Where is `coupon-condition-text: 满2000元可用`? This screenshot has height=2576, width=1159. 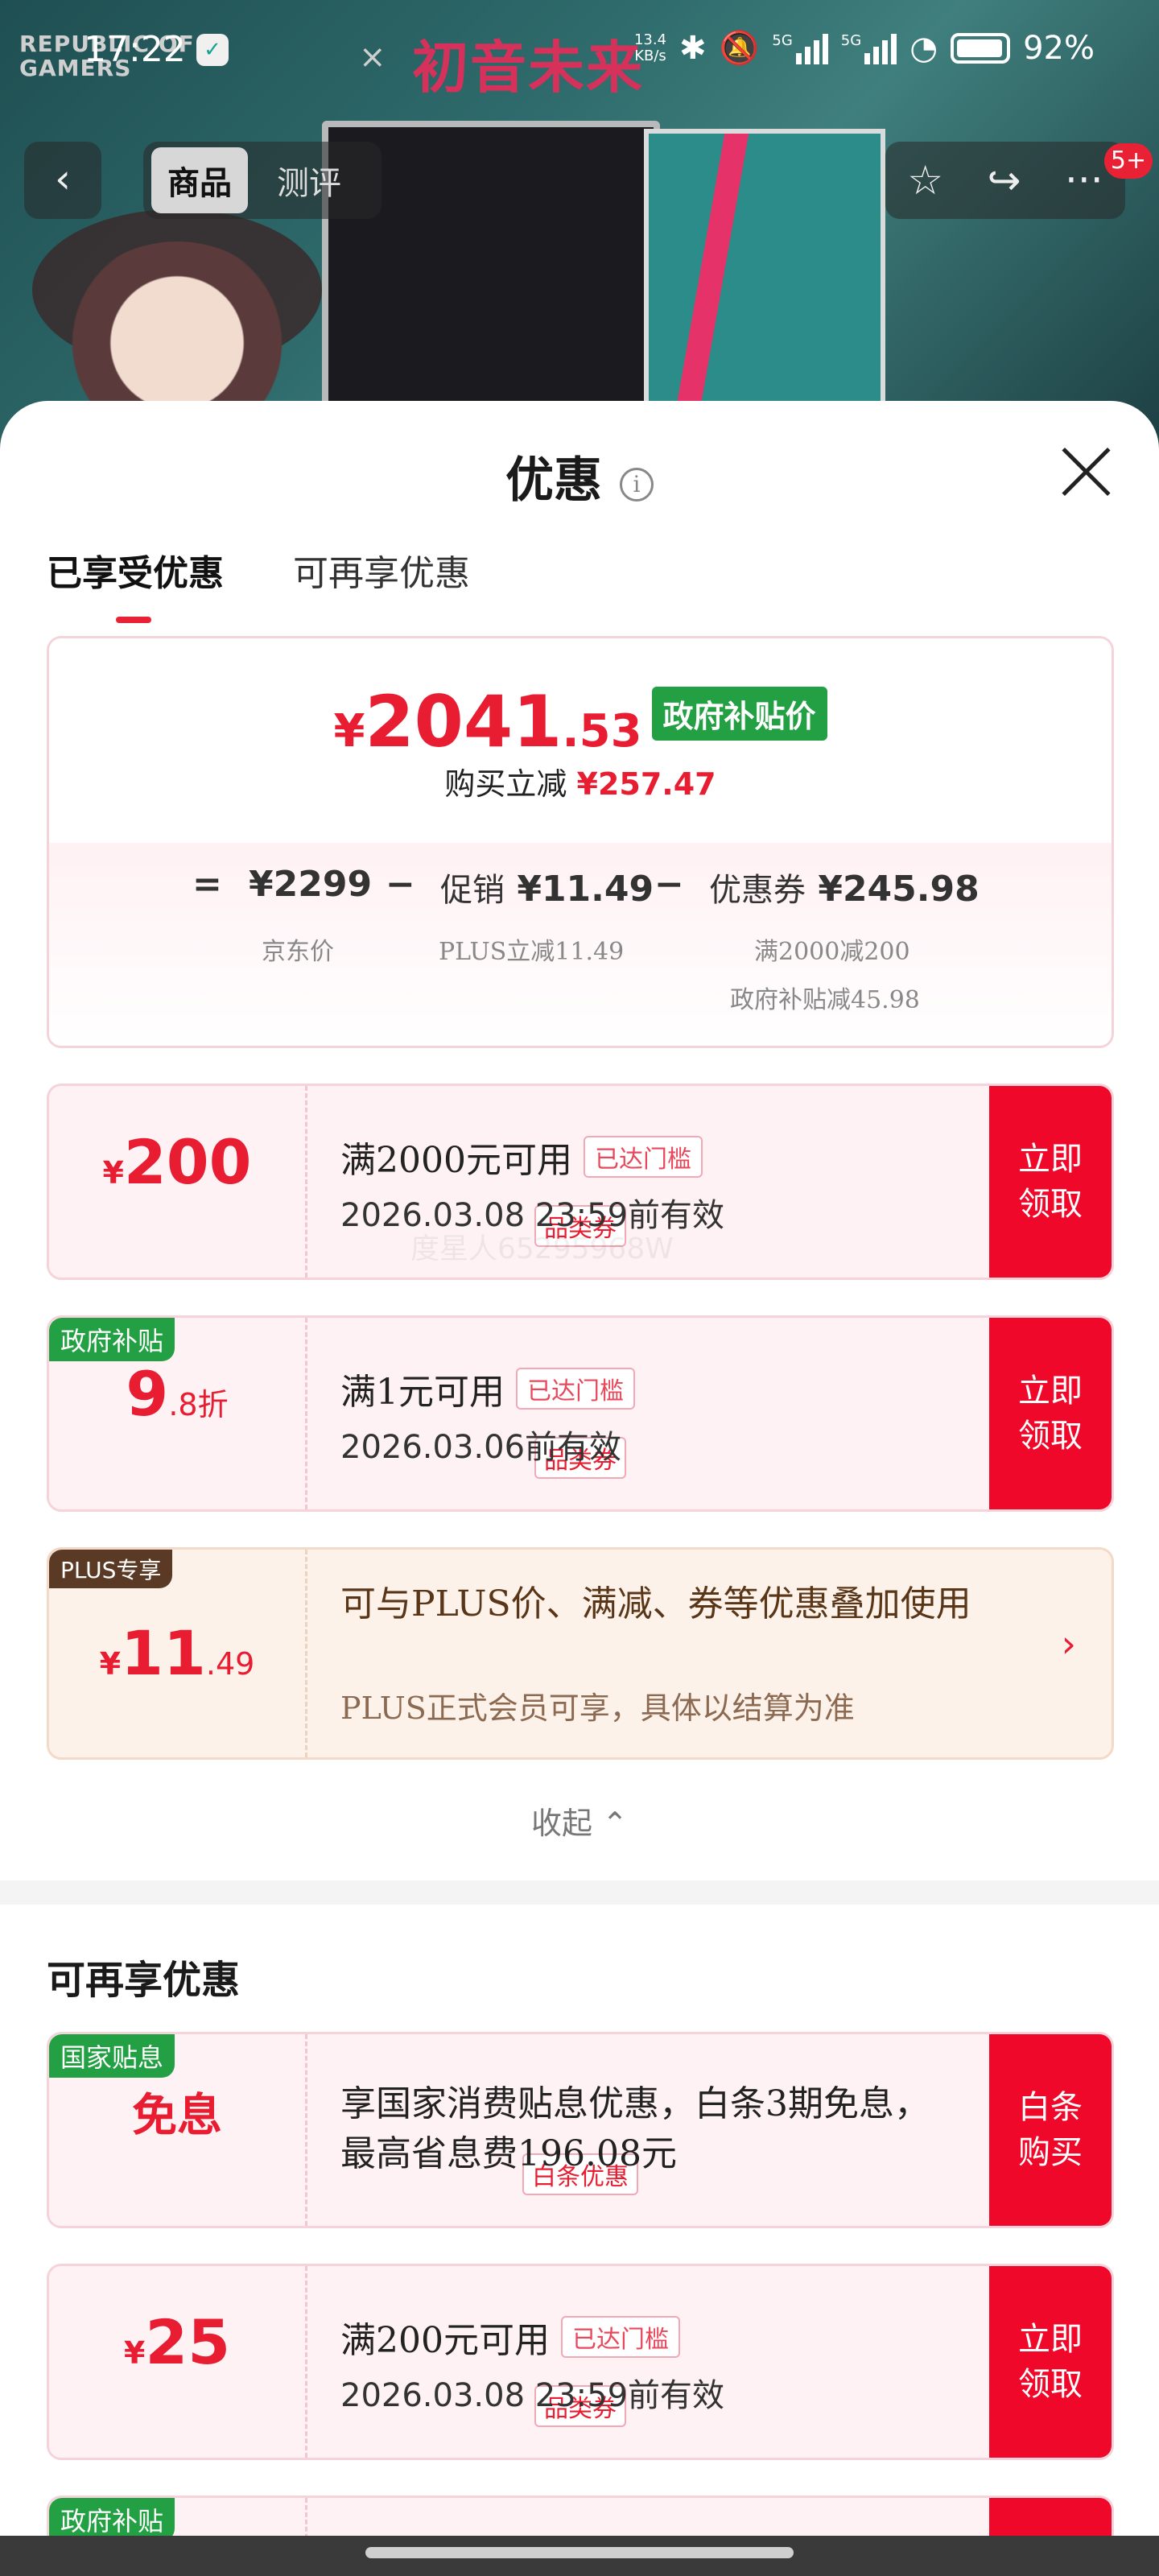
coupon-condition-text: 满2000元可用 is located at coordinates (456, 1160).